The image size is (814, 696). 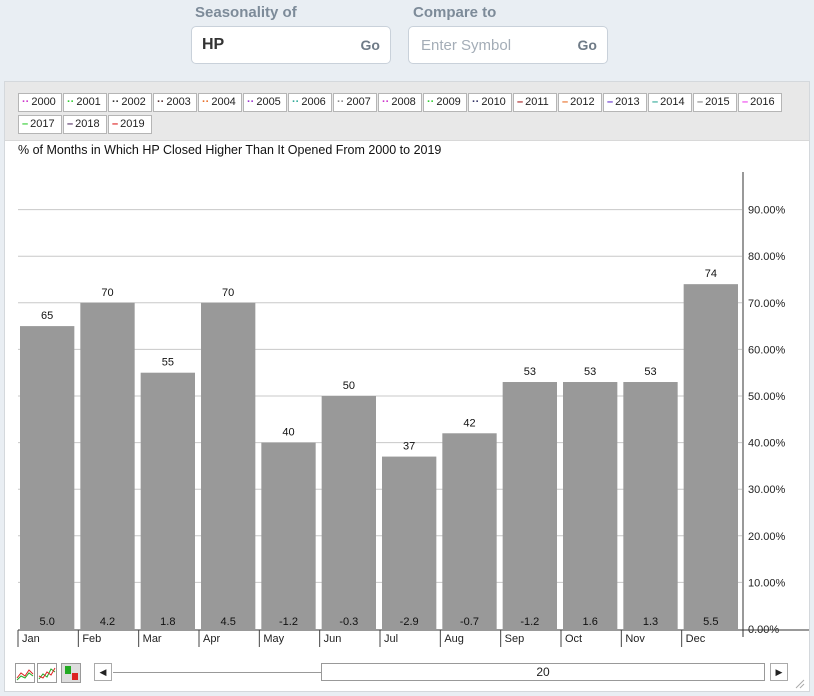 What do you see at coordinates (515, 639) in the screenshot?
I see `x-tick-label: Sep` at bounding box center [515, 639].